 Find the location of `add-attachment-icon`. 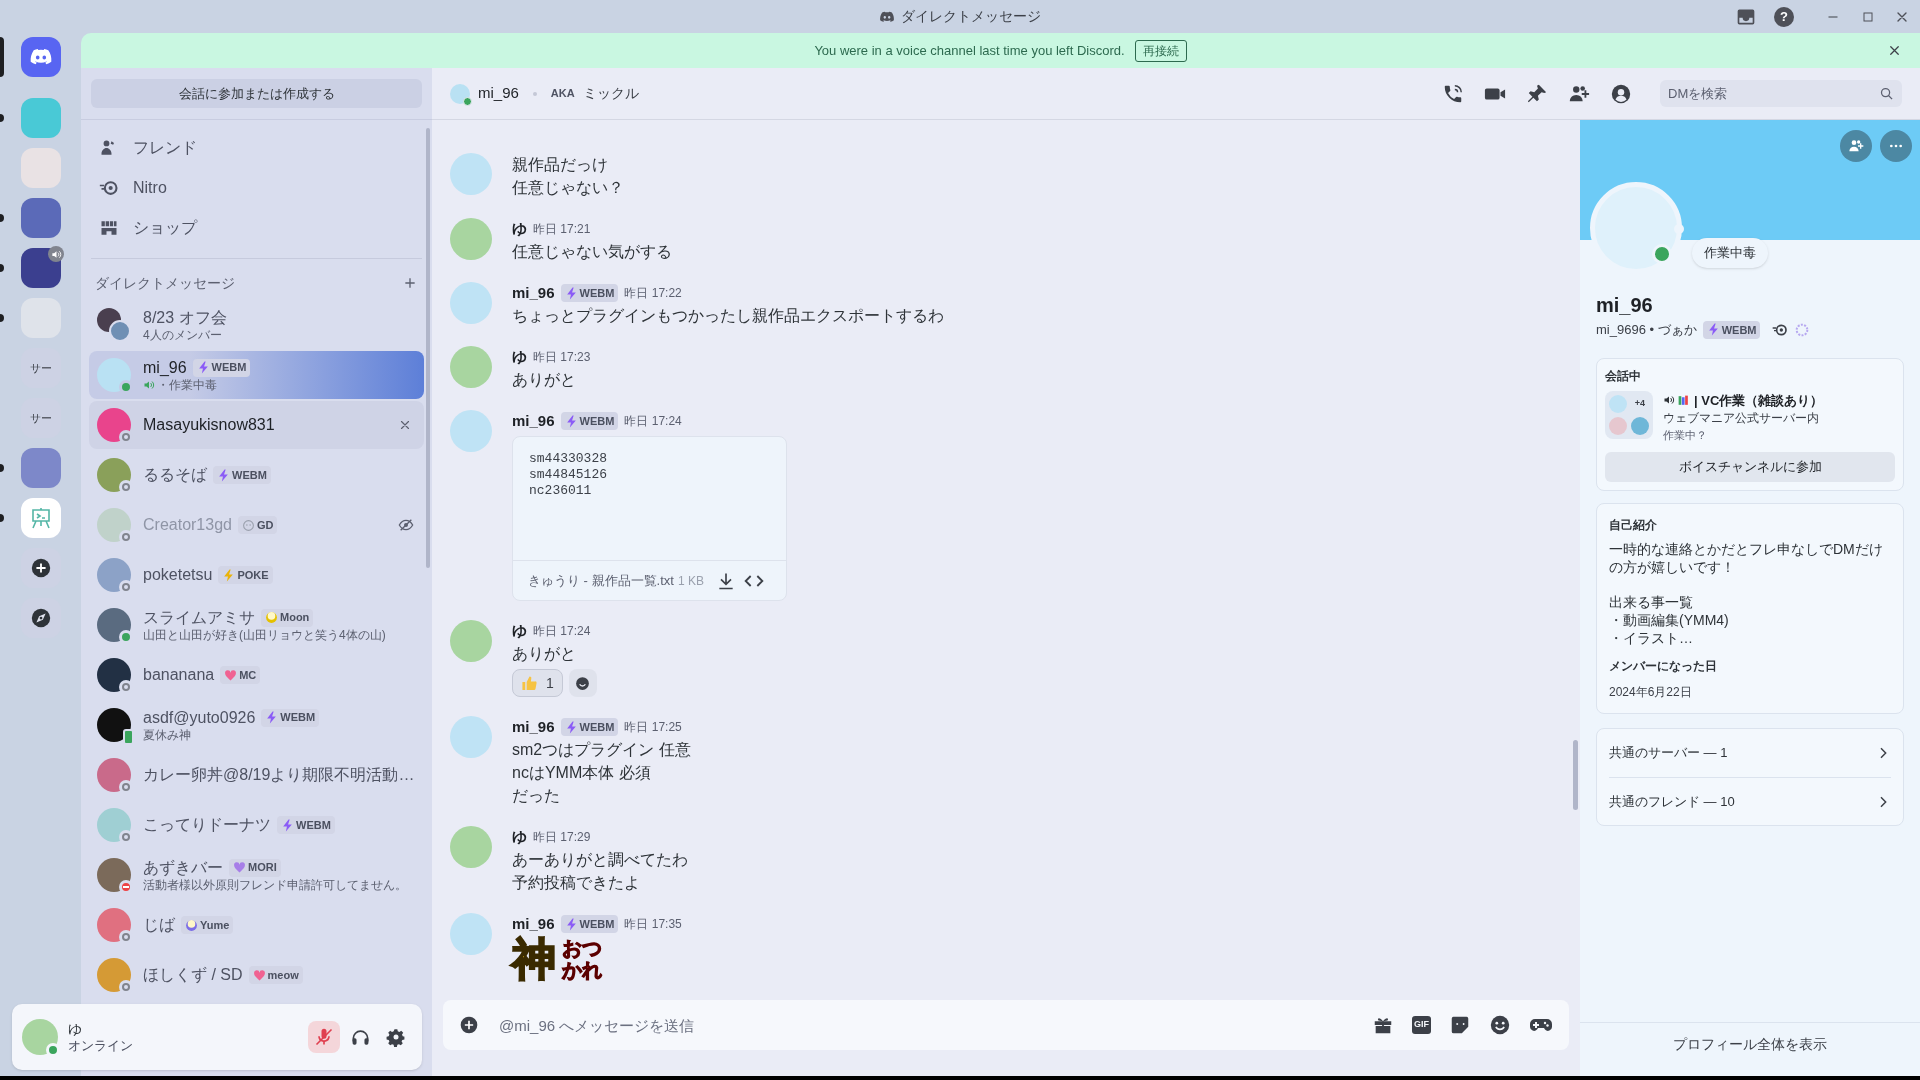

add-attachment-icon is located at coordinates (469, 1025).